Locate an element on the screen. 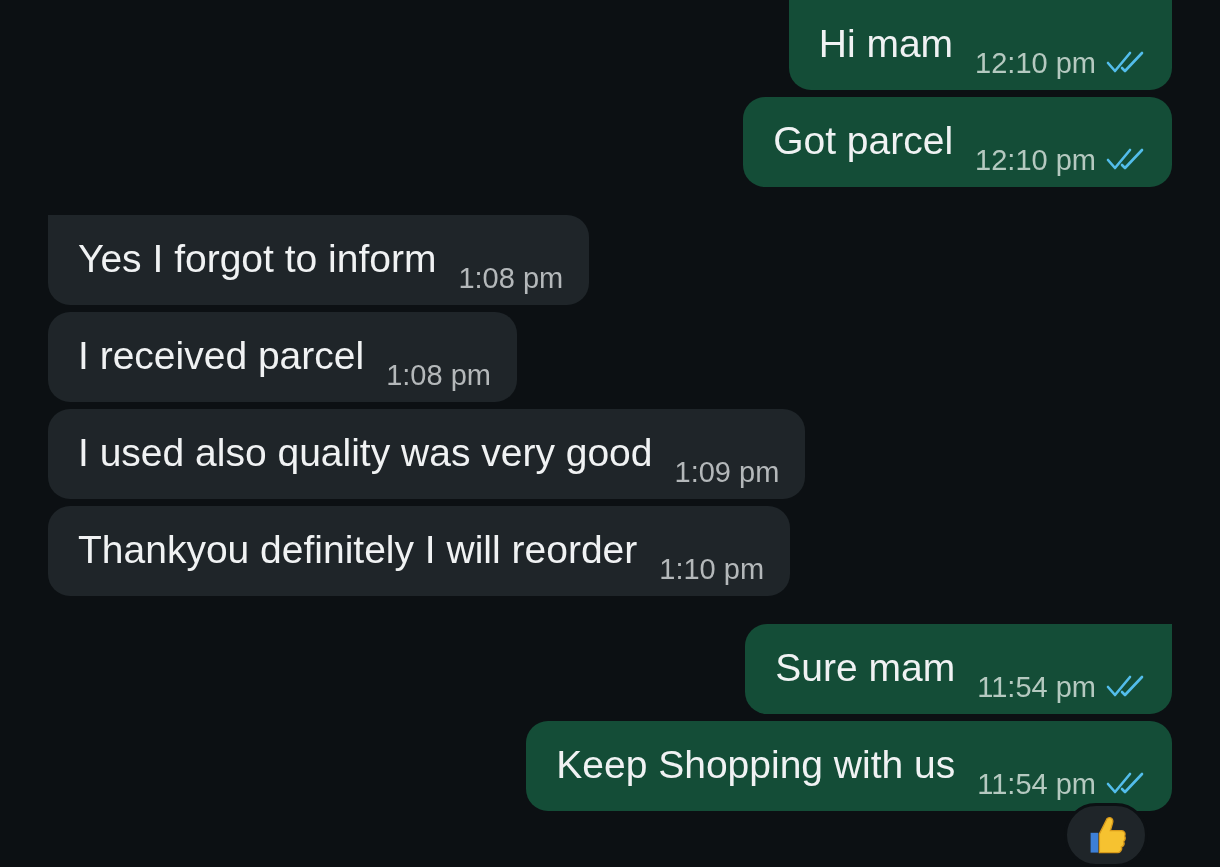 This screenshot has height=867, width=1220. message-text: Yes I forgot to inform is located at coordinates (257, 259).